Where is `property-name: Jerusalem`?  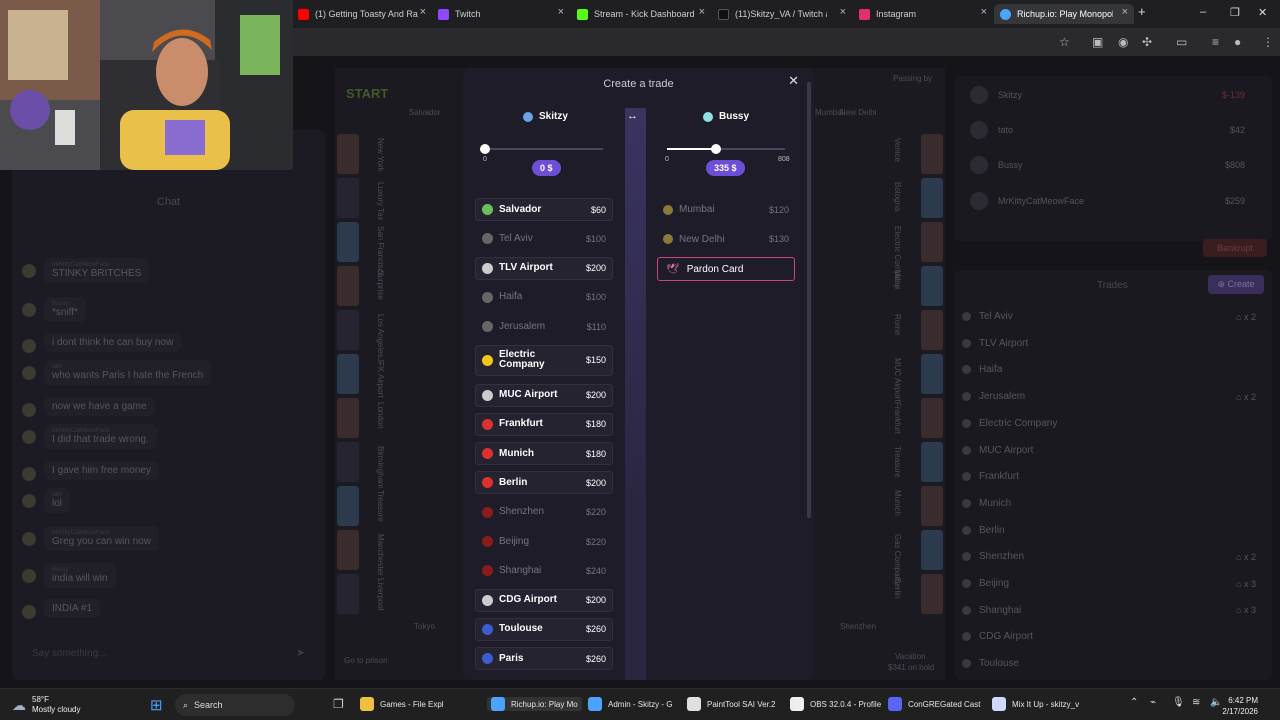
property-name: Jerusalem is located at coordinates (1002, 397).